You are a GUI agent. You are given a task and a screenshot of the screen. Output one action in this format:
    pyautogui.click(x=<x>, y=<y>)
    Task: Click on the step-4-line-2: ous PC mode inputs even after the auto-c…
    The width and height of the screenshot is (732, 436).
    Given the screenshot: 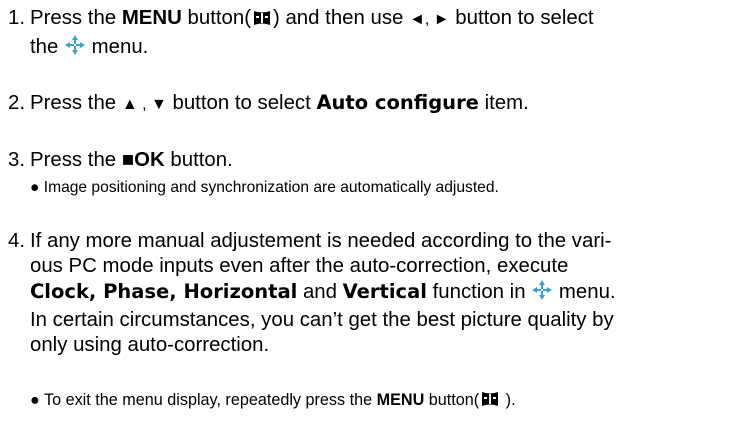 What is the action you would take?
    pyautogui.click(x=299, y=266)
    